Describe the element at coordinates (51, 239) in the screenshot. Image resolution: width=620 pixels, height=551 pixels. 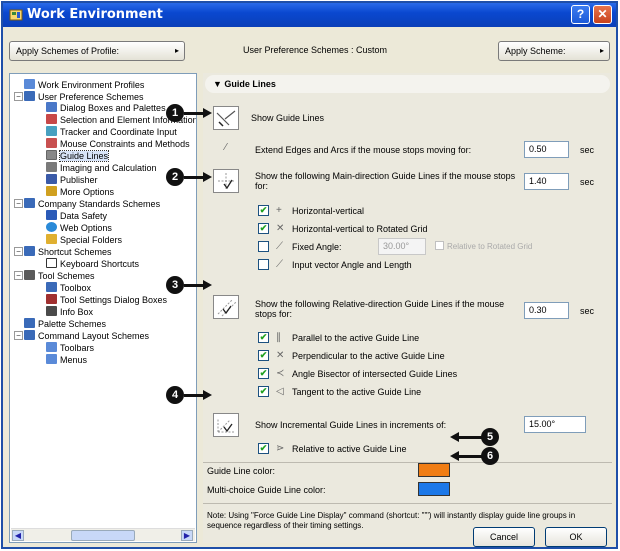
I see `folder-icon` at that location.